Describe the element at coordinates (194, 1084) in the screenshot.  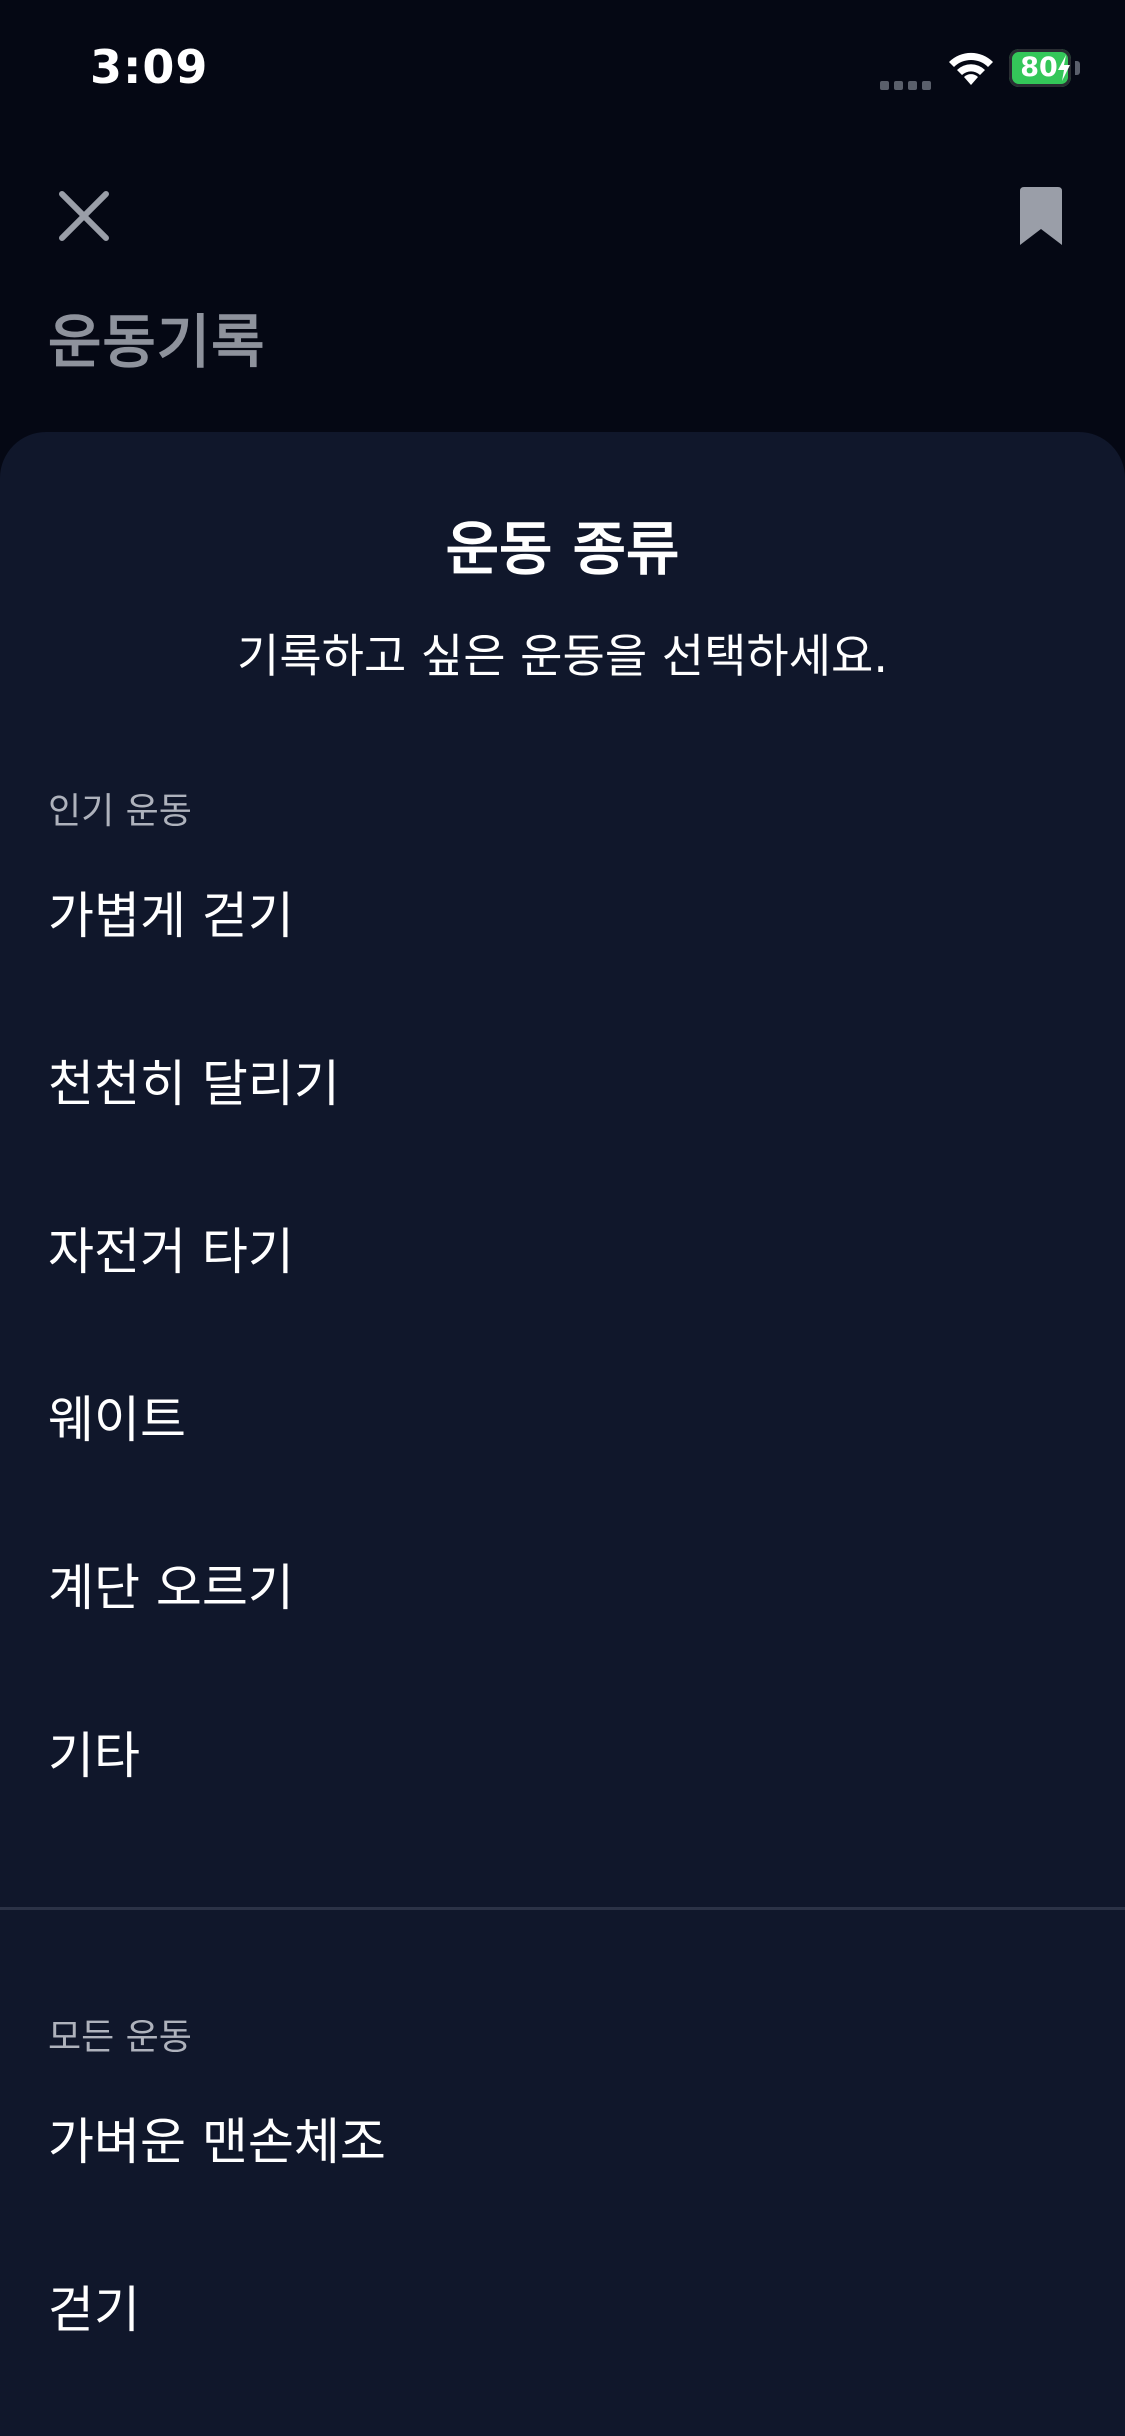
I see `list-item-label: 천천히 달리기` at that location.